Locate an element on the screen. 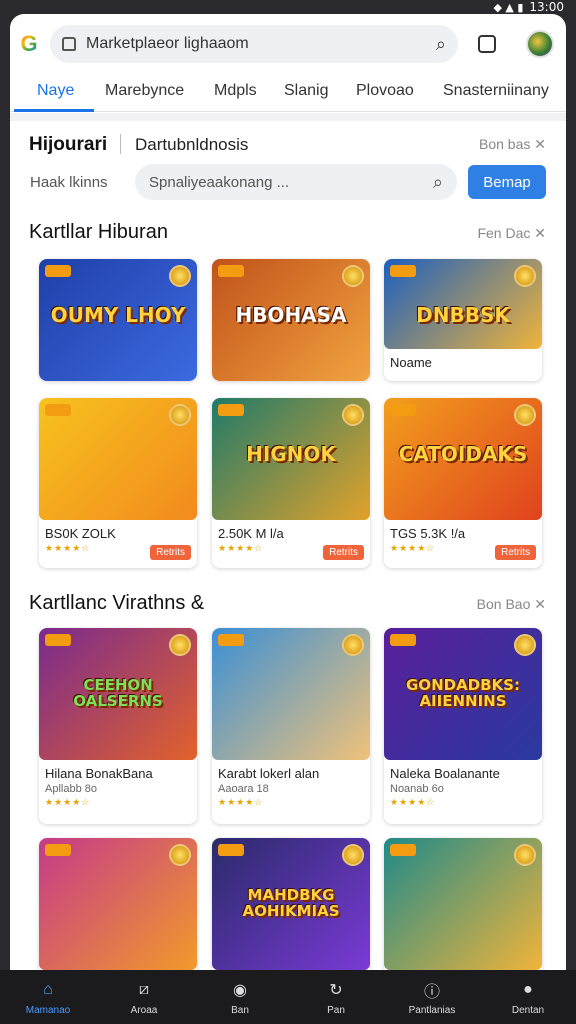 This screenshot has height=1024, width=576. game-title: Hilana BonakBana is located at coordinates (99, 773).